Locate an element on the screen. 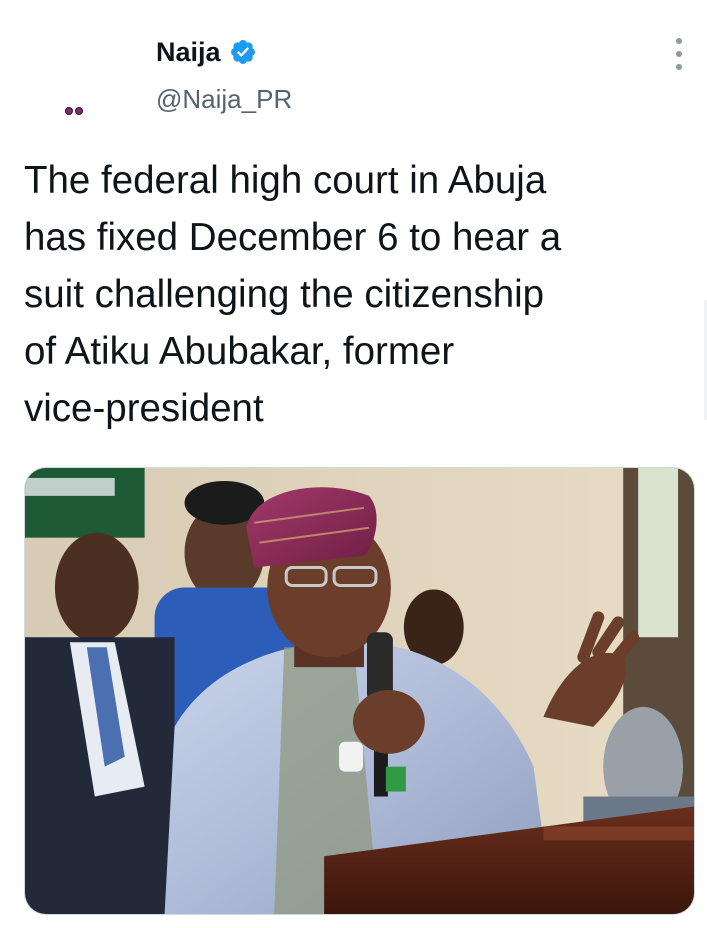 The image size is (707, 928). more-options-icon is located at coordinates (679, 54).